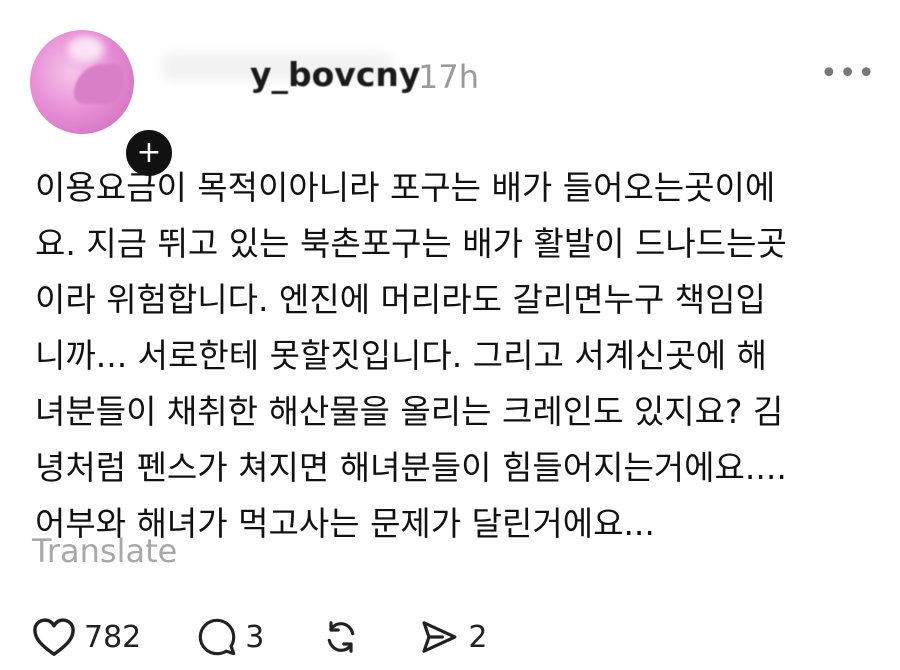 This screenshot has width=900, height=670. I want to click on comment-icon, so click(217, 637).